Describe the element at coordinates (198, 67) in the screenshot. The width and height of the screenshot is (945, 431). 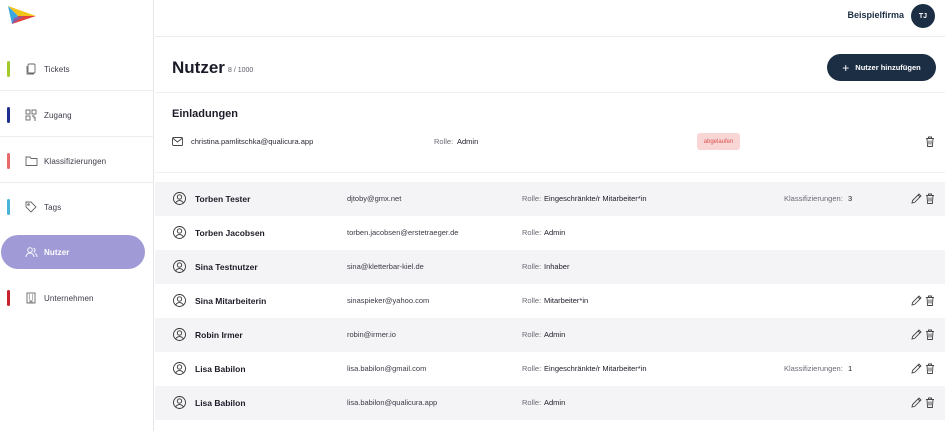
I see `page-title: Nutzer` at that location.